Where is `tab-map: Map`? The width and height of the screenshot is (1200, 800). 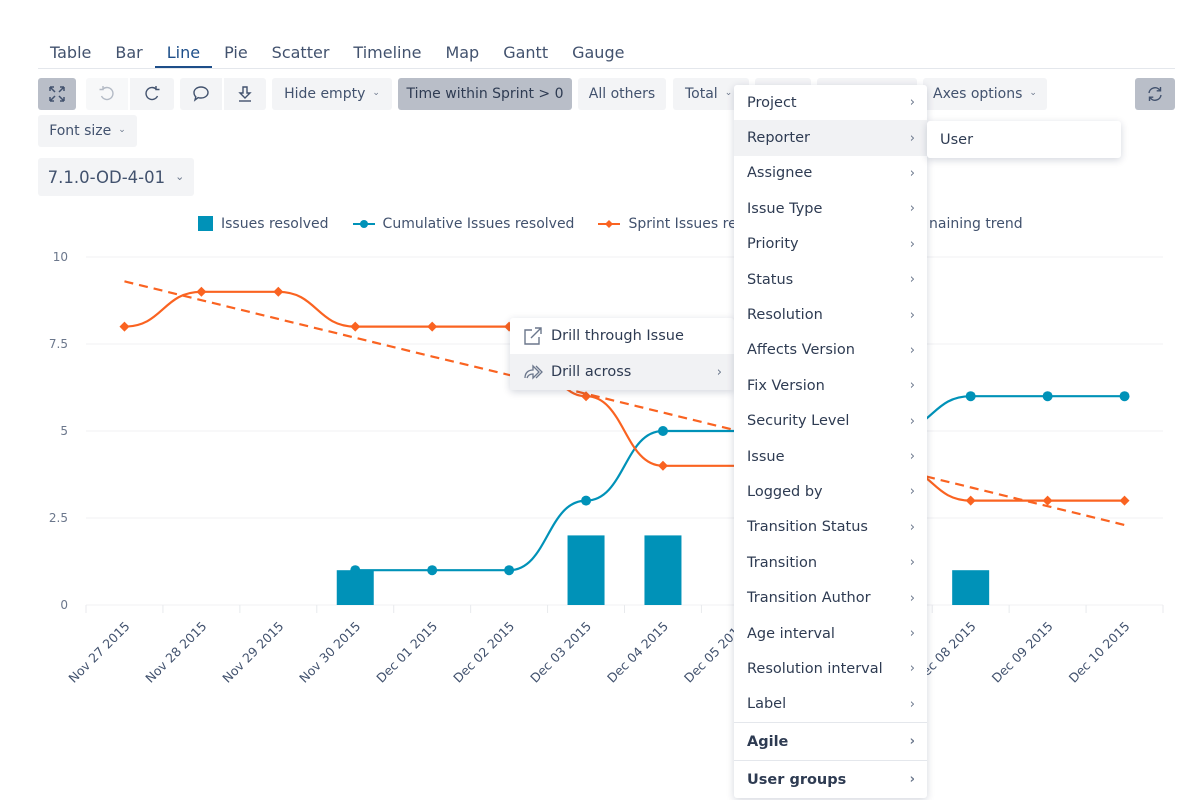
tab-map: Map is located at coordinates (462, 53).